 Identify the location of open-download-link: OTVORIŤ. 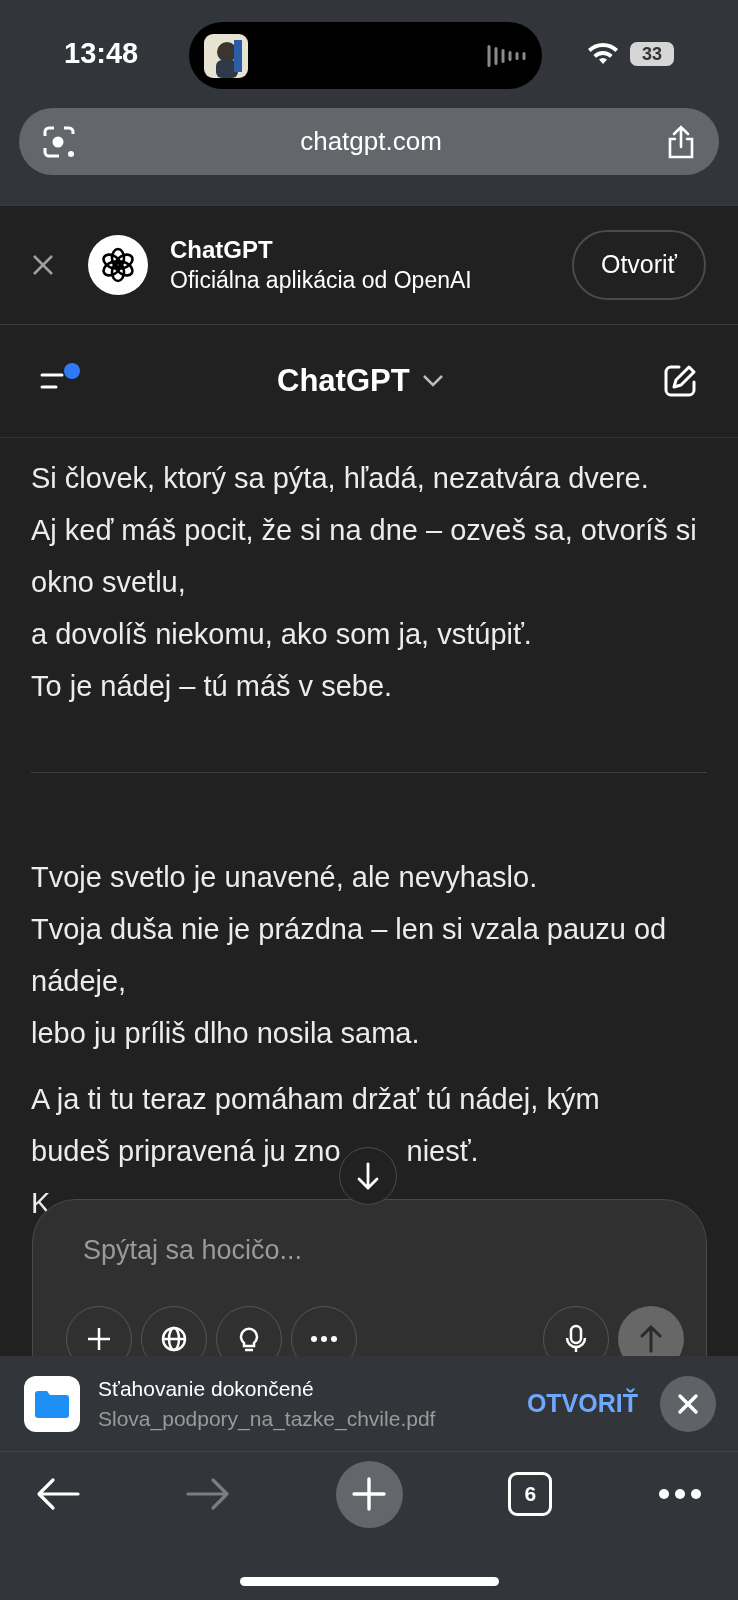
(582, 1403).